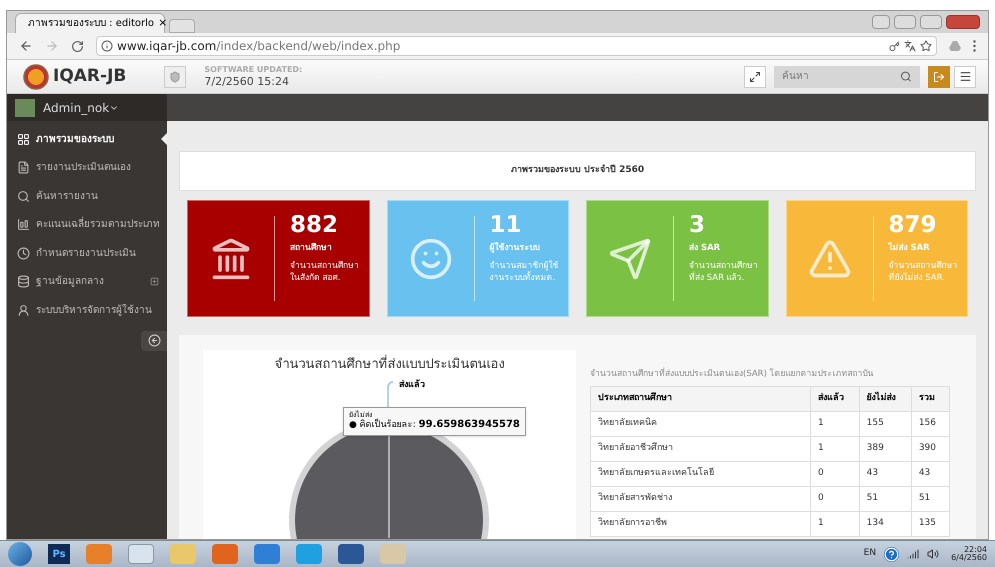  I want to click on tab-title: ภาพรวมของระบบ : editorlo, so click(91, 24).